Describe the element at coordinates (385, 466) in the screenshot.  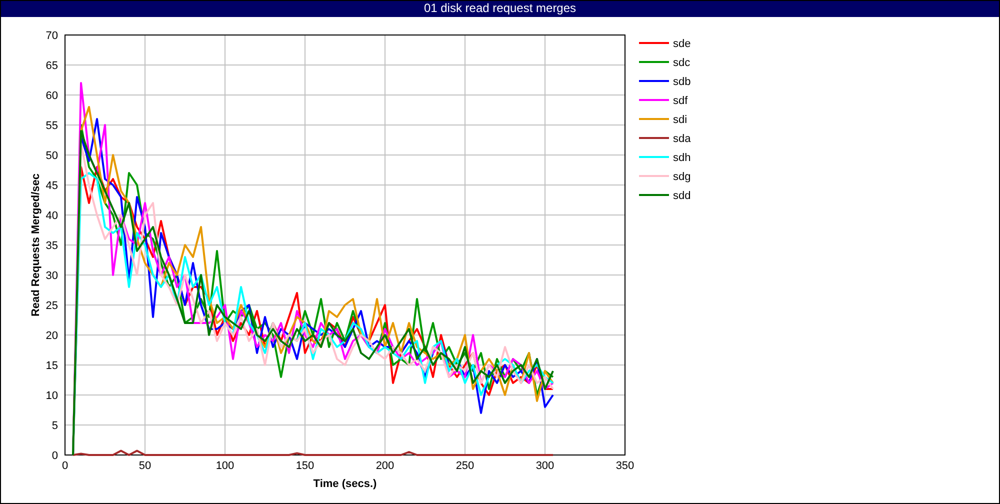
I see `x-tick-label: 200` at that location.